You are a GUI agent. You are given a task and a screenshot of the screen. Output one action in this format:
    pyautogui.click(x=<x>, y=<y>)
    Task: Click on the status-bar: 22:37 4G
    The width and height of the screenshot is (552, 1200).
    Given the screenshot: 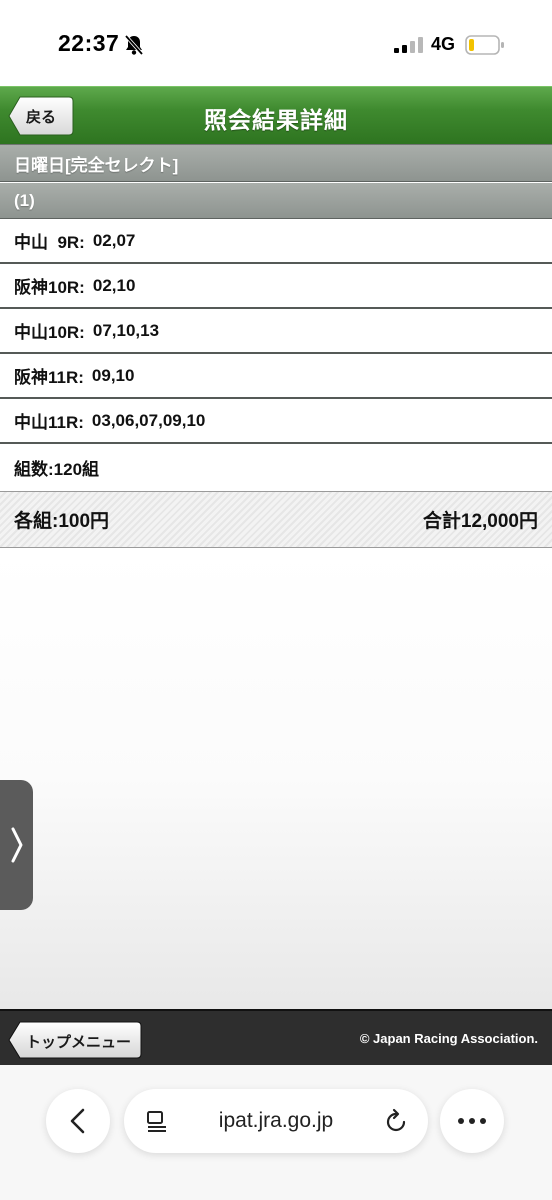 What is the action you would take?
    pyautogui.click(x=276, y=43)
    